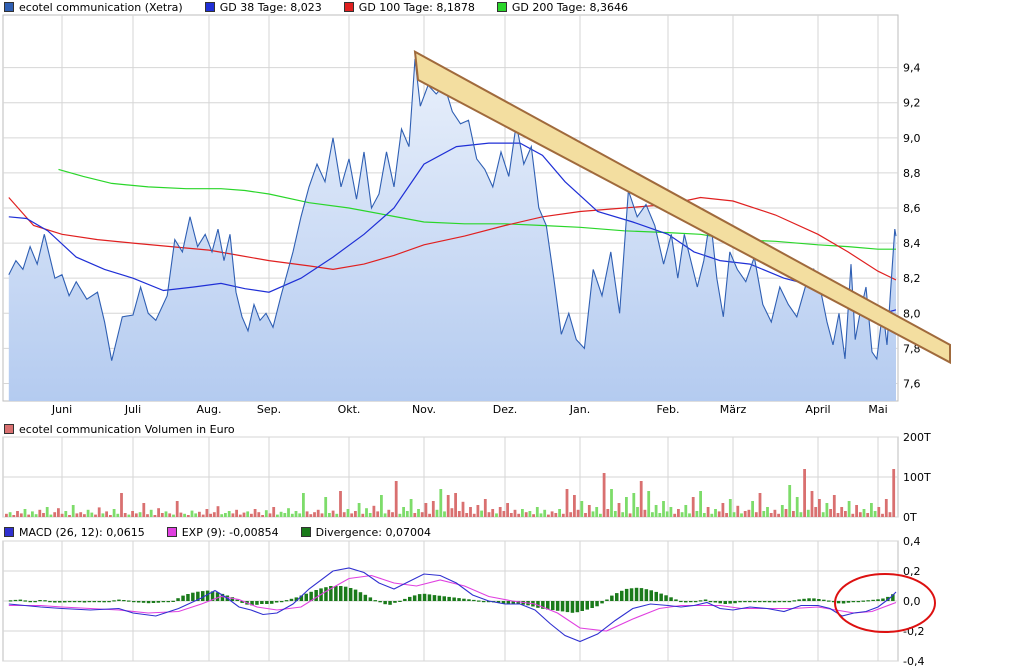 This screenshot has height=670, width=1015. What do you see at coordinates (305, 532) in the screenshot?
I see `macd-legend-swatch` at bounding box center [305, 532].